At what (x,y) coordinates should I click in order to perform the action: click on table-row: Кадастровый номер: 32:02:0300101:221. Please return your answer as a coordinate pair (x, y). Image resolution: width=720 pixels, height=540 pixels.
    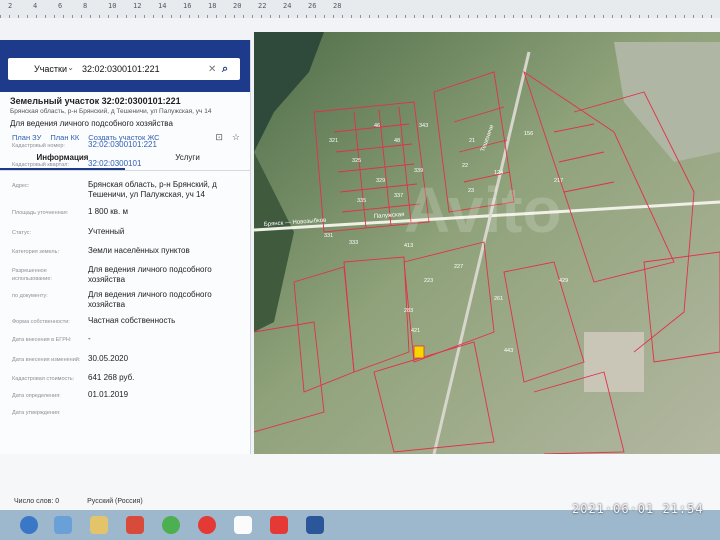
    Looking at the image, I should click on (125, 147).